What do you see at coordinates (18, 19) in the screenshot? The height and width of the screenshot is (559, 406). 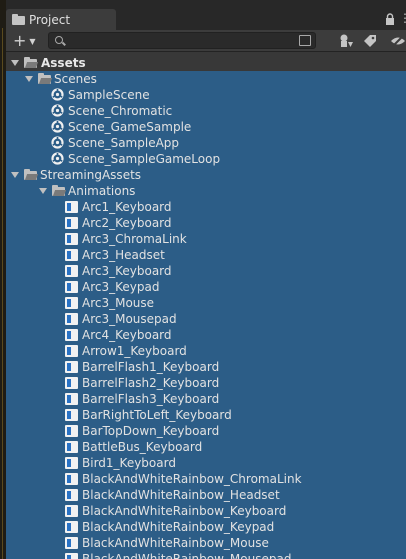 I see `folder-icon` at bounding box center [18, 19].